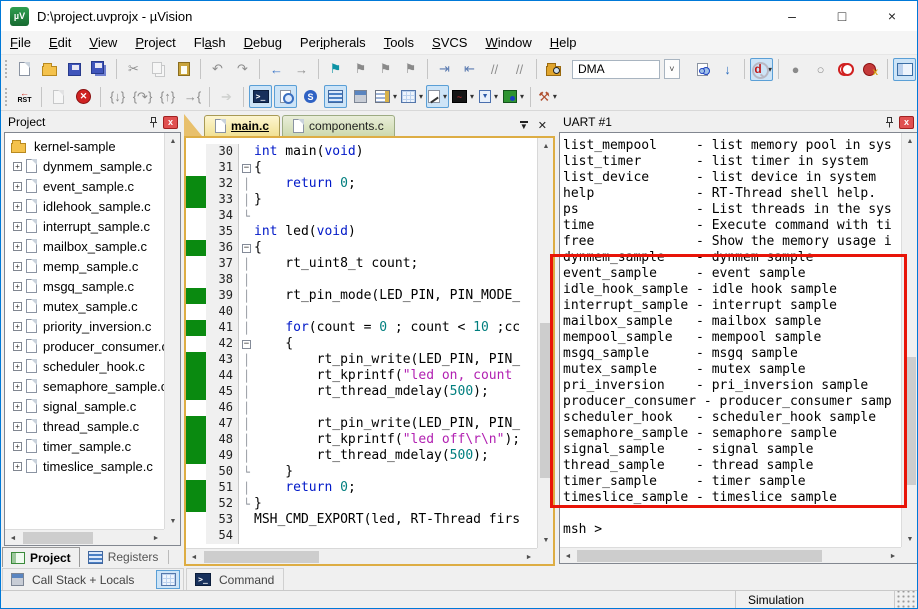  Describe the element at coordinates (235, 579) in the screenshot. I see `command-tab: >_ Command` at that location.